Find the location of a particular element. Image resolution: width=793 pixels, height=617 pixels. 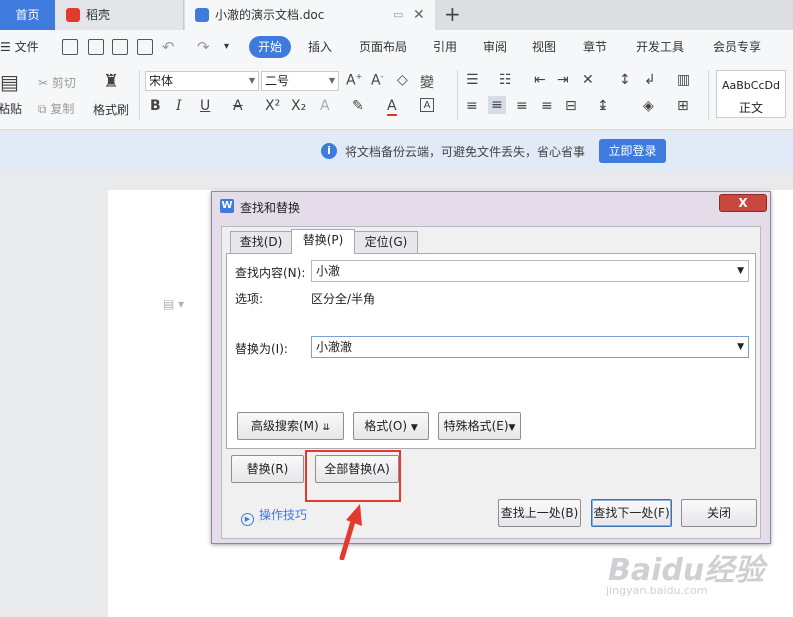

text-effect-icon: A is located at coordinates (325, 106).